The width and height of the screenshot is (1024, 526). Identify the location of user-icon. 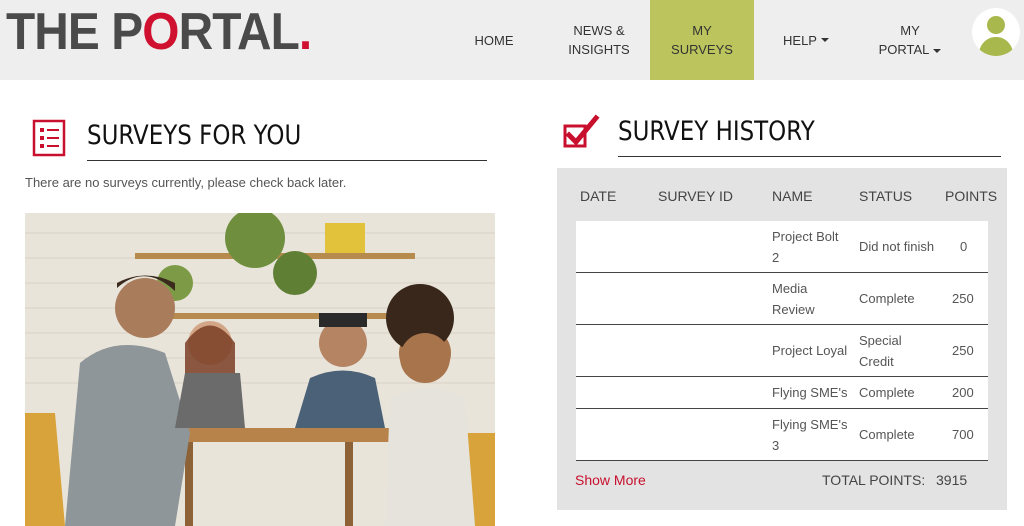
(996, 36).